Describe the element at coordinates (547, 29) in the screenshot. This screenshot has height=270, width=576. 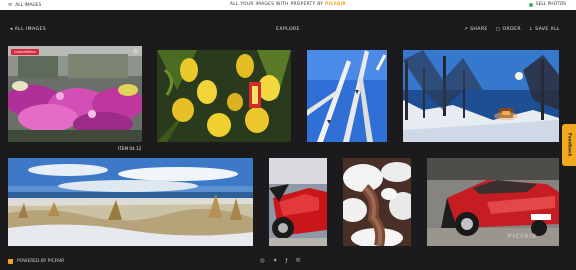
I see `save-label: SAVE ALL` at that location.